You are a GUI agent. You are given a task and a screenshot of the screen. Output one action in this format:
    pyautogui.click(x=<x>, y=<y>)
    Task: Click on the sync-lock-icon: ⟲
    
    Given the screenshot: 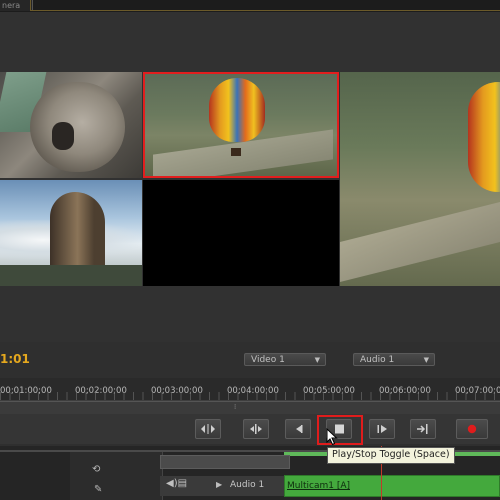 What is the action you would take?
    pyautogui.click(x=96, y=469)
    